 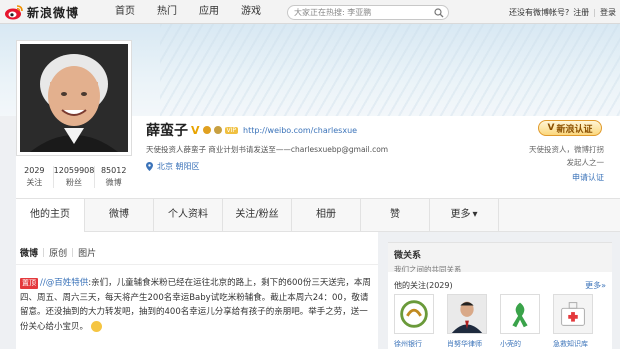 I want to click on nav-hot: 热门, so click(x=167, y=12).